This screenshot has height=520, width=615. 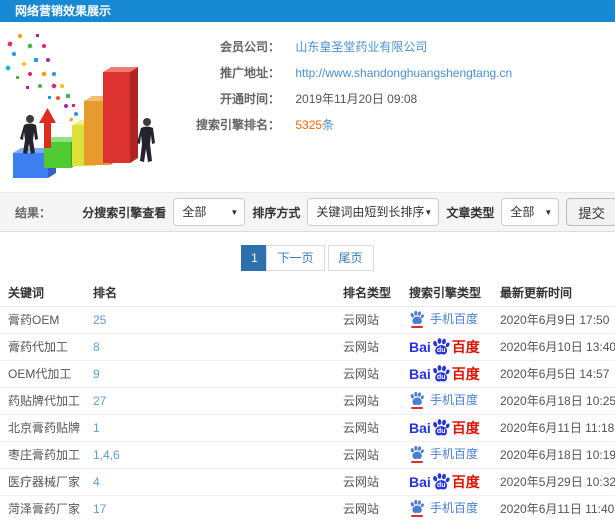 What do you see at coordinates (210, 455) in the screenshot?
I see `cell-rank: 1,4,6` at bounding box center [210, 455].